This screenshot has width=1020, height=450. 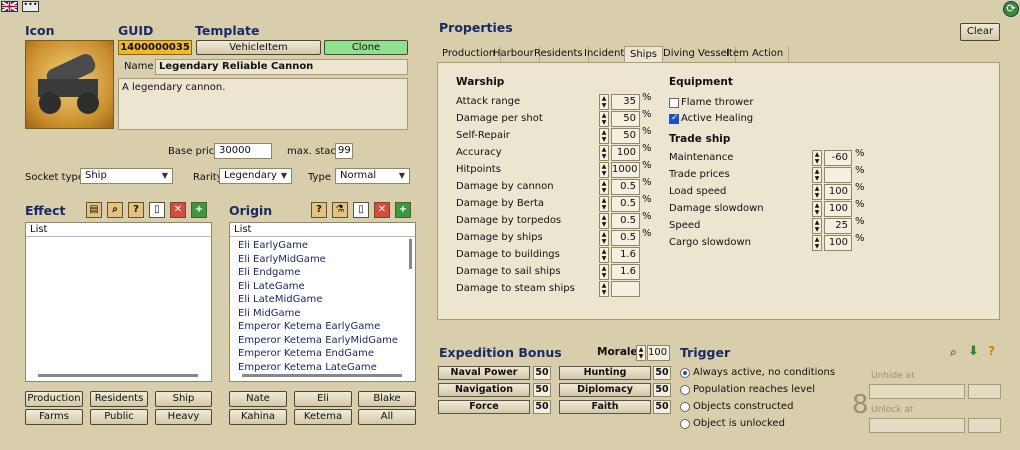 I want to click on clone-button: Clone, so click(x=366, y=47).